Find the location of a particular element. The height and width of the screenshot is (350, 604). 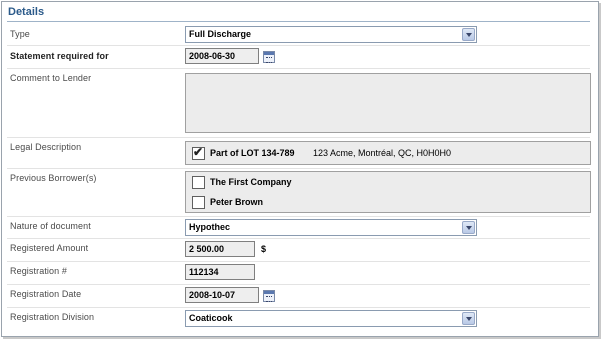

registration-date-input: 2008-10-07 is located at coordinates (222, 295).